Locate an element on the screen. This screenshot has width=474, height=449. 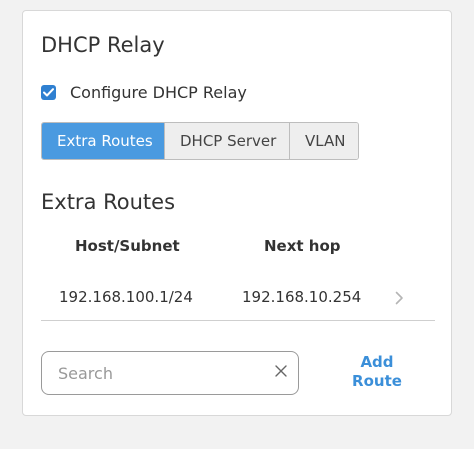
tab-extra-routes: Extra Routes is located at coordinates (103, 141).